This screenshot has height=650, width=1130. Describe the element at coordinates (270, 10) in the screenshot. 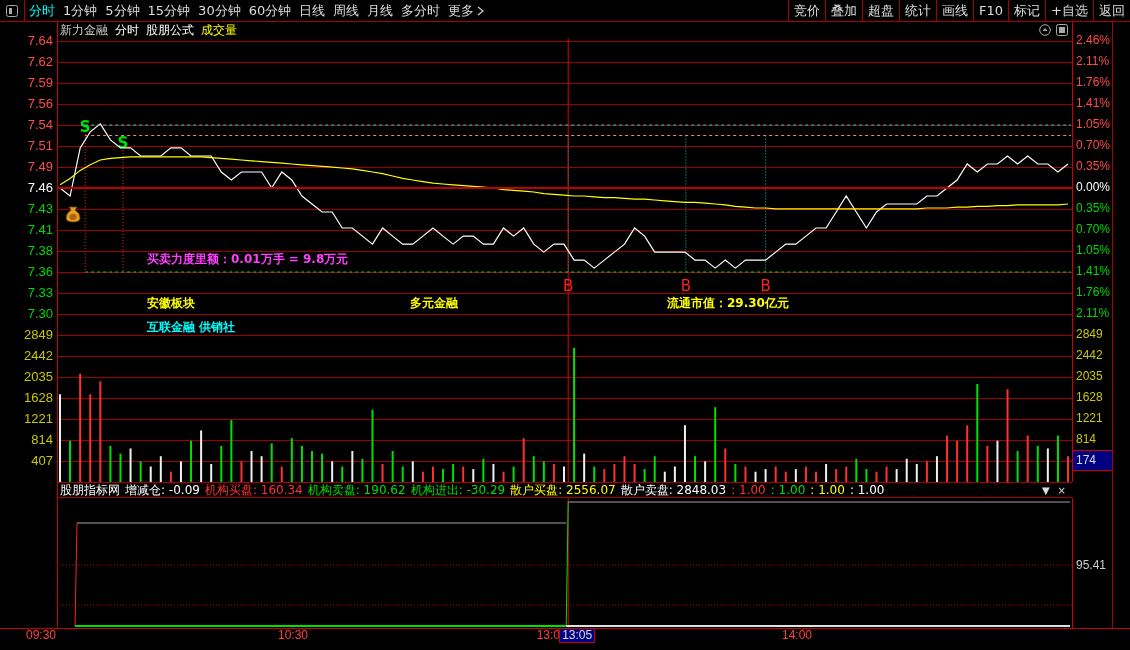

I see `tab: 60分钟` at that location.